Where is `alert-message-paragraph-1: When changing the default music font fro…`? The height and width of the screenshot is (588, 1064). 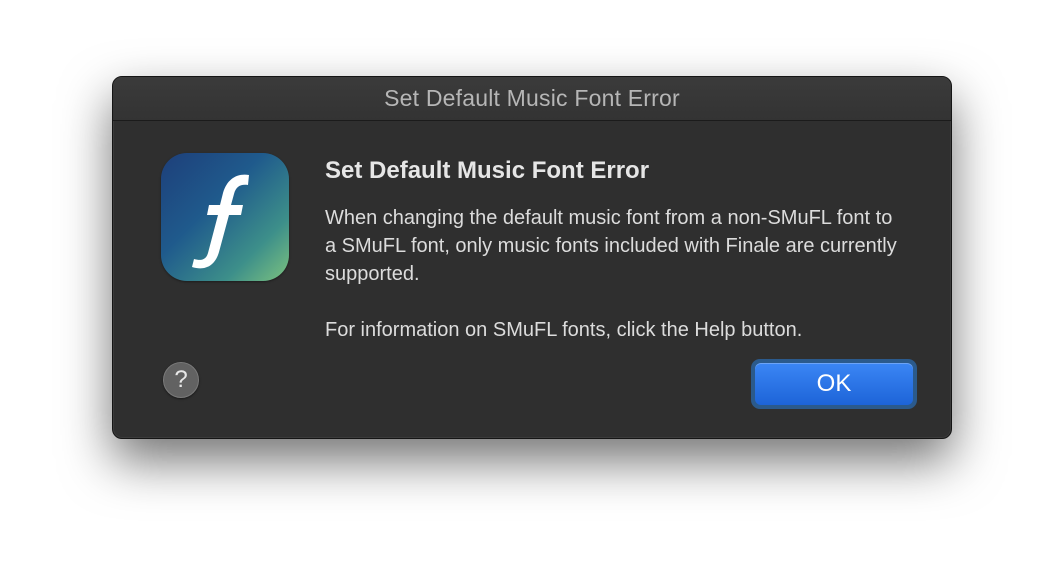
alert-message-paragraph-1: When changing the default music font fro… is located at coordinates (611, 246).